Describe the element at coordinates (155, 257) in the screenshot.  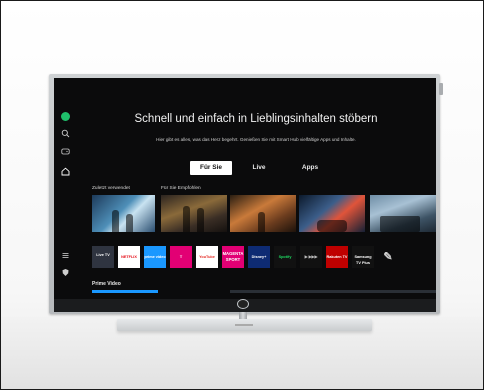
I see `app-tile-prime-video: prime video` at that location.